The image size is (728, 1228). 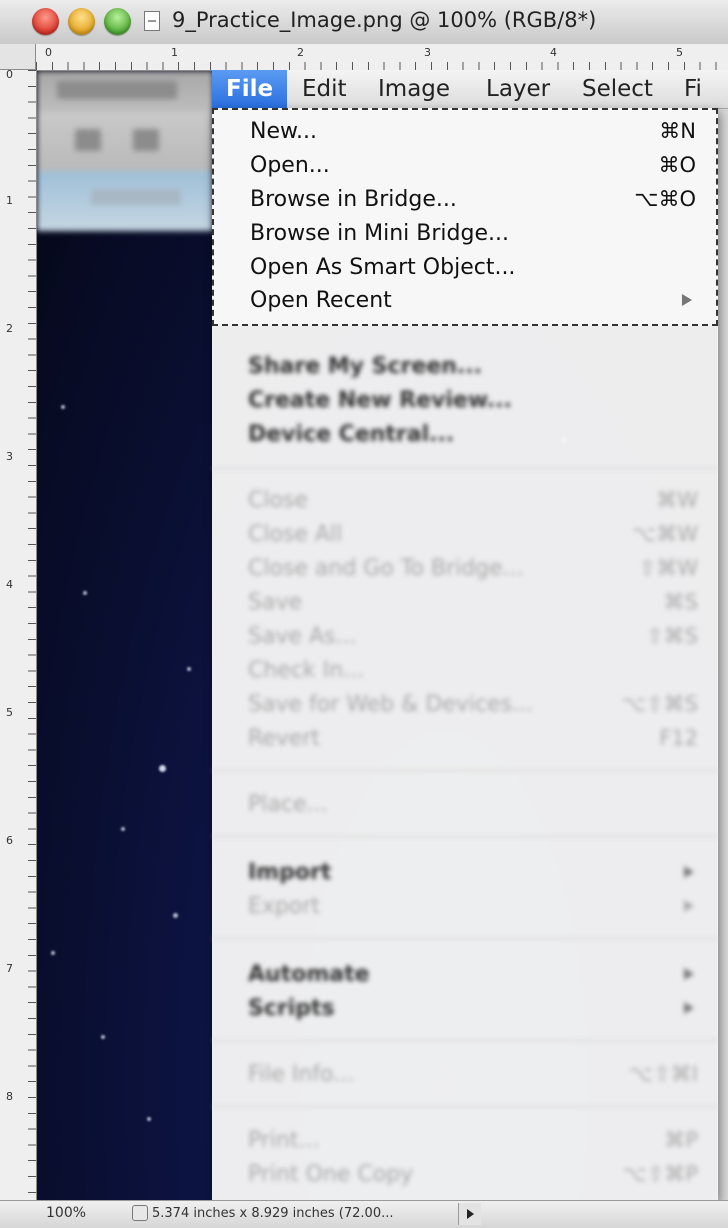 I want to click on document-info-icon, so click(x=140, y=1213).